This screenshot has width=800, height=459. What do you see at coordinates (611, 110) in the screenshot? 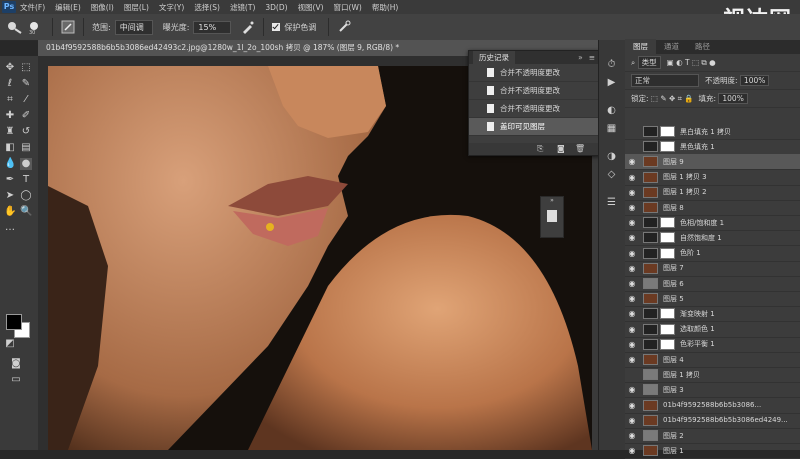
I see `color-panel-icon: ◐` at bounding box center [611, 110].